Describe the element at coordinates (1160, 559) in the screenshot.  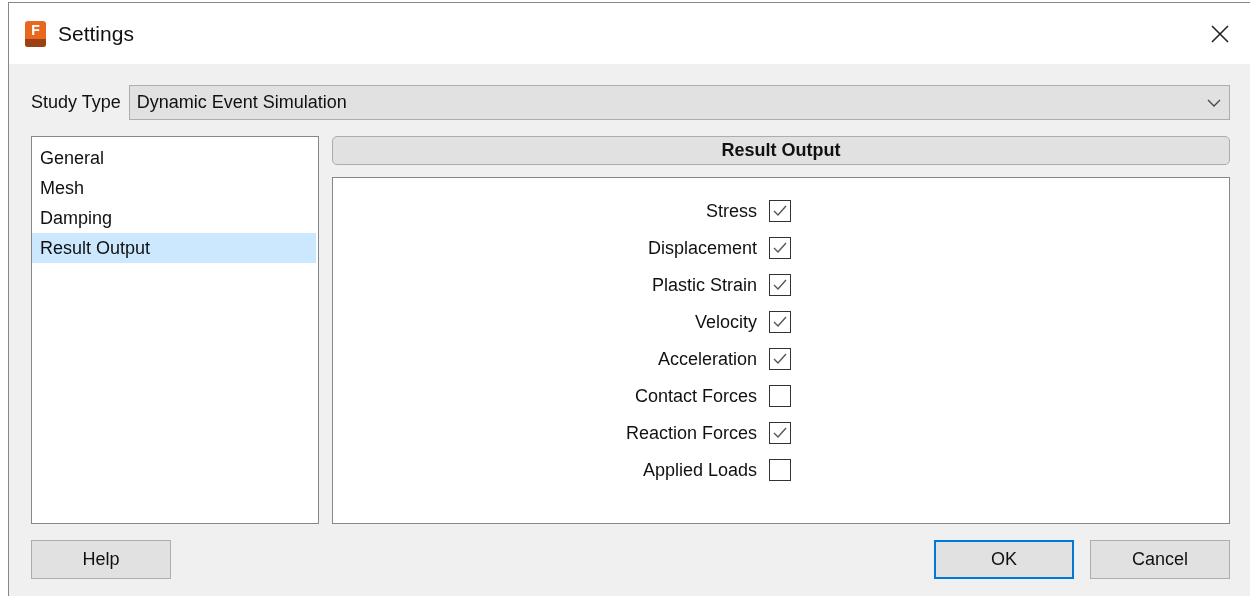
I see `cancel-button: Cancel` at that location.